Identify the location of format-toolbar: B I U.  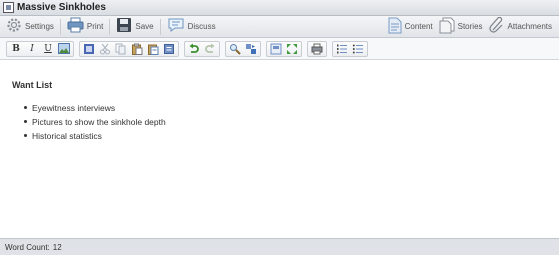
(279, 49).